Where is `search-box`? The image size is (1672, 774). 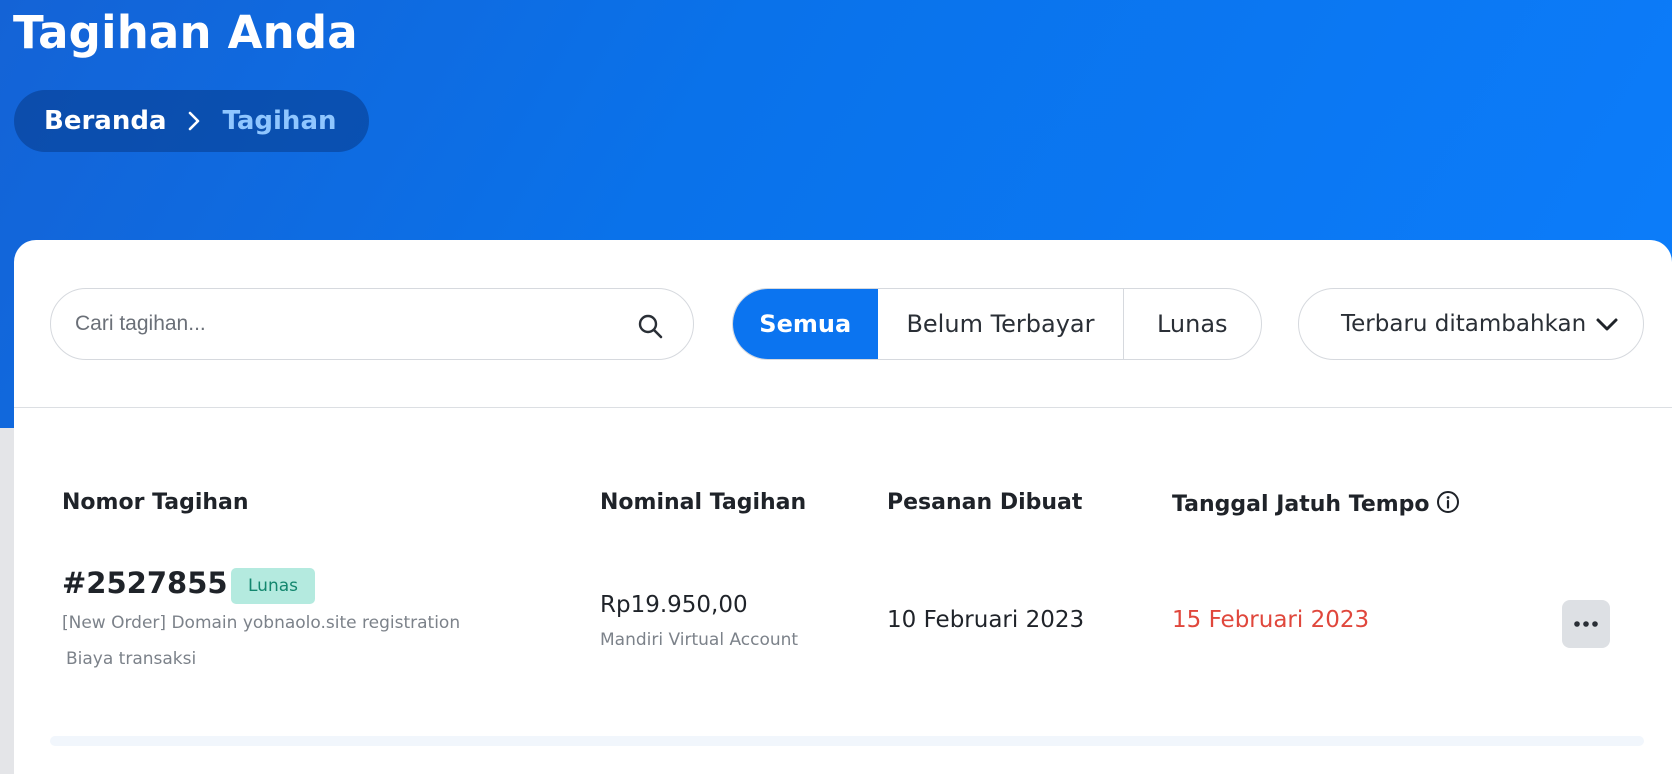 search-box is located at coordinates (372, 324).